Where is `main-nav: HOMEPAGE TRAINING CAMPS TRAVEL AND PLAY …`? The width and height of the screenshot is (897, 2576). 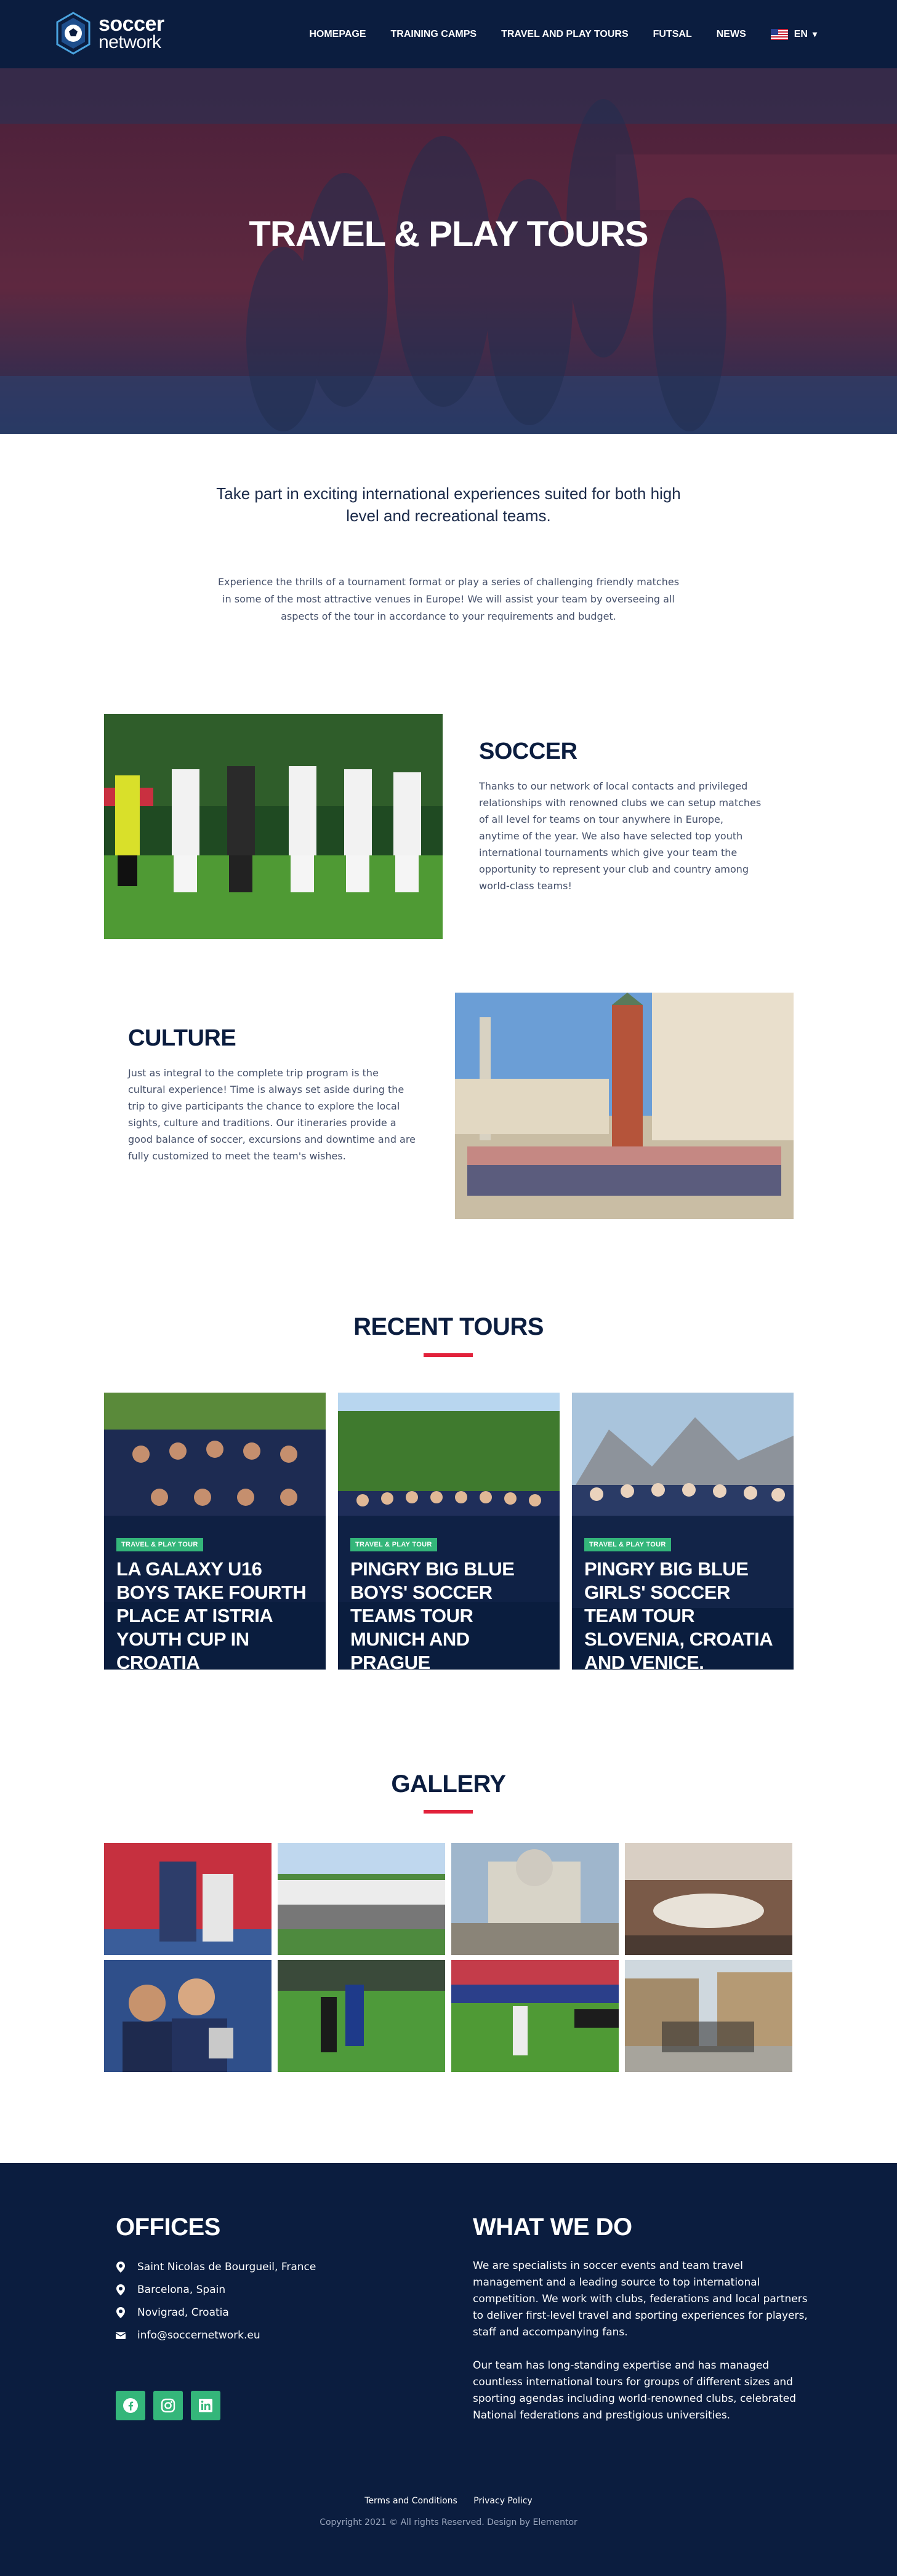 main-nav: HOMEPAGE TRAINING CAMPS TRAVEL AND PLAY … is located at coordinates (550, 34).